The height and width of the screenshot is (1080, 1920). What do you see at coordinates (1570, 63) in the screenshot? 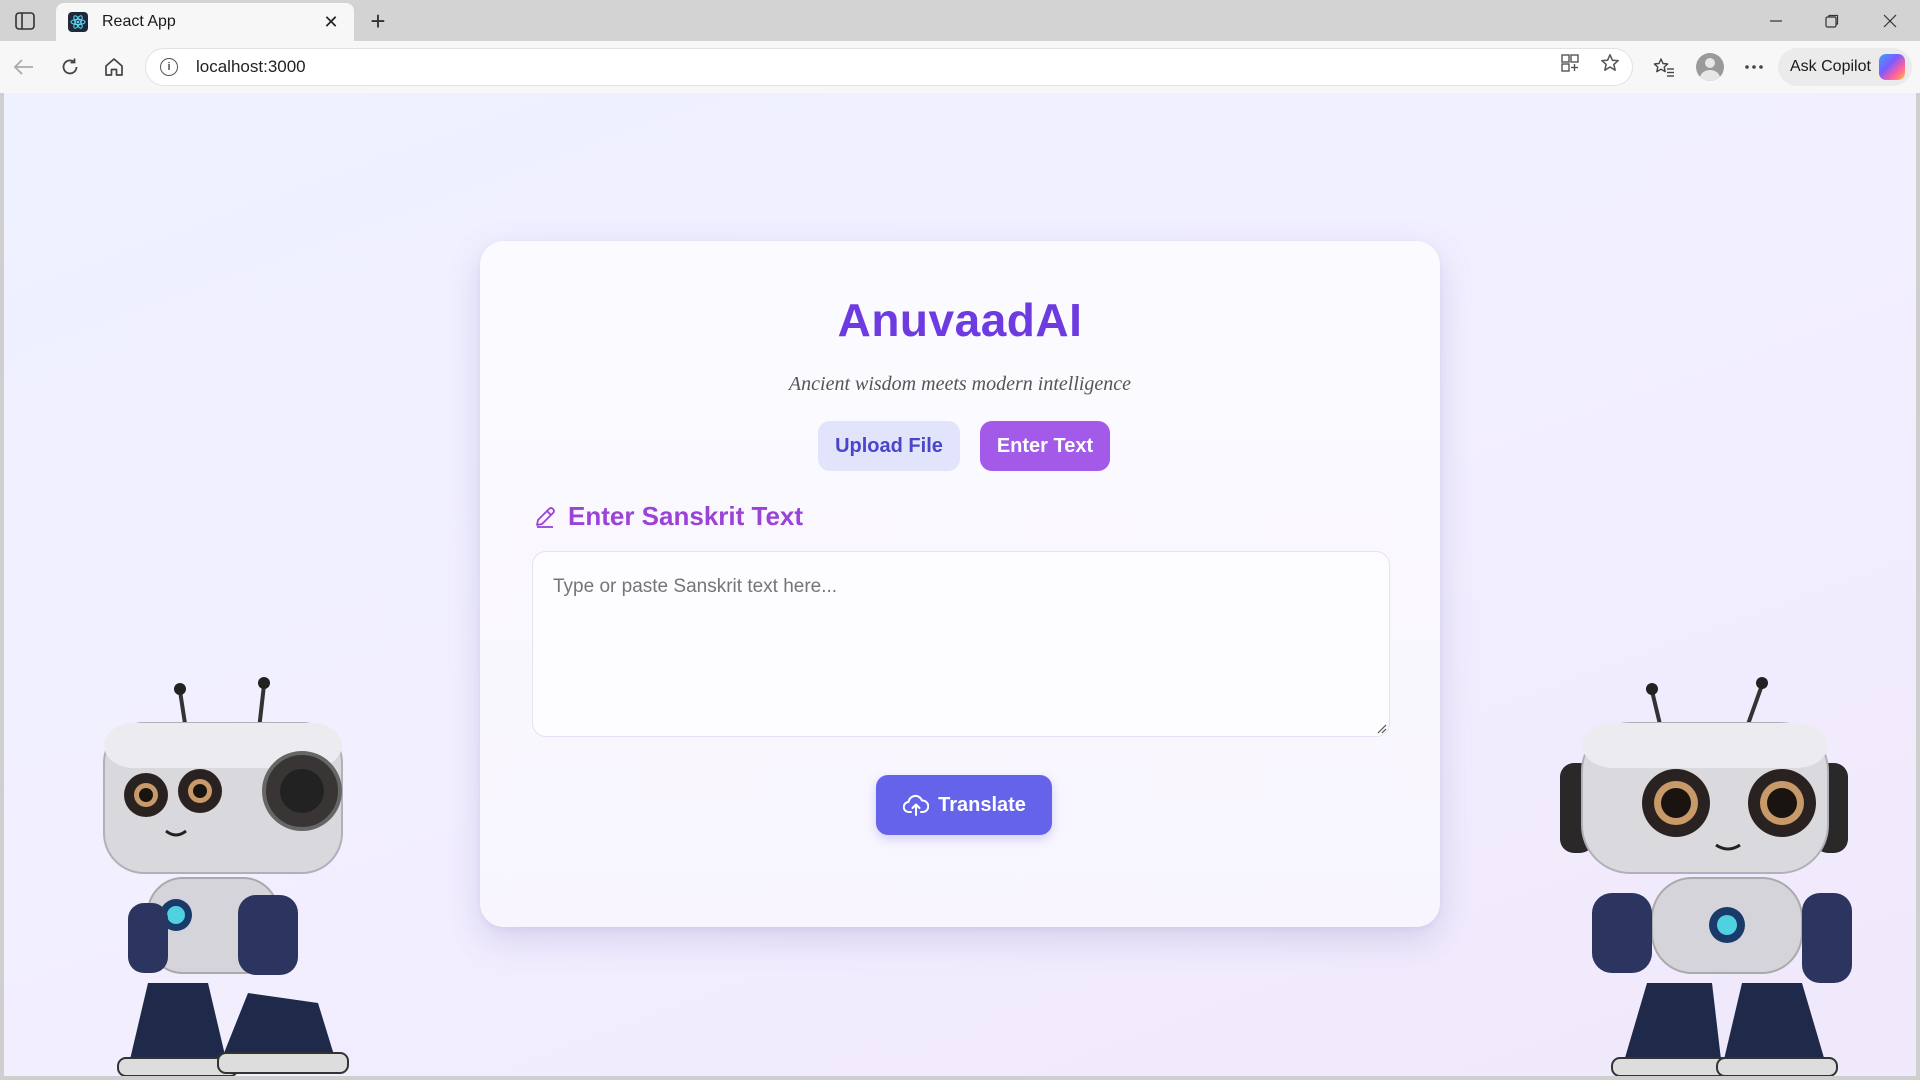
I see `app-available-icon` at bounding box center [1570, 63].